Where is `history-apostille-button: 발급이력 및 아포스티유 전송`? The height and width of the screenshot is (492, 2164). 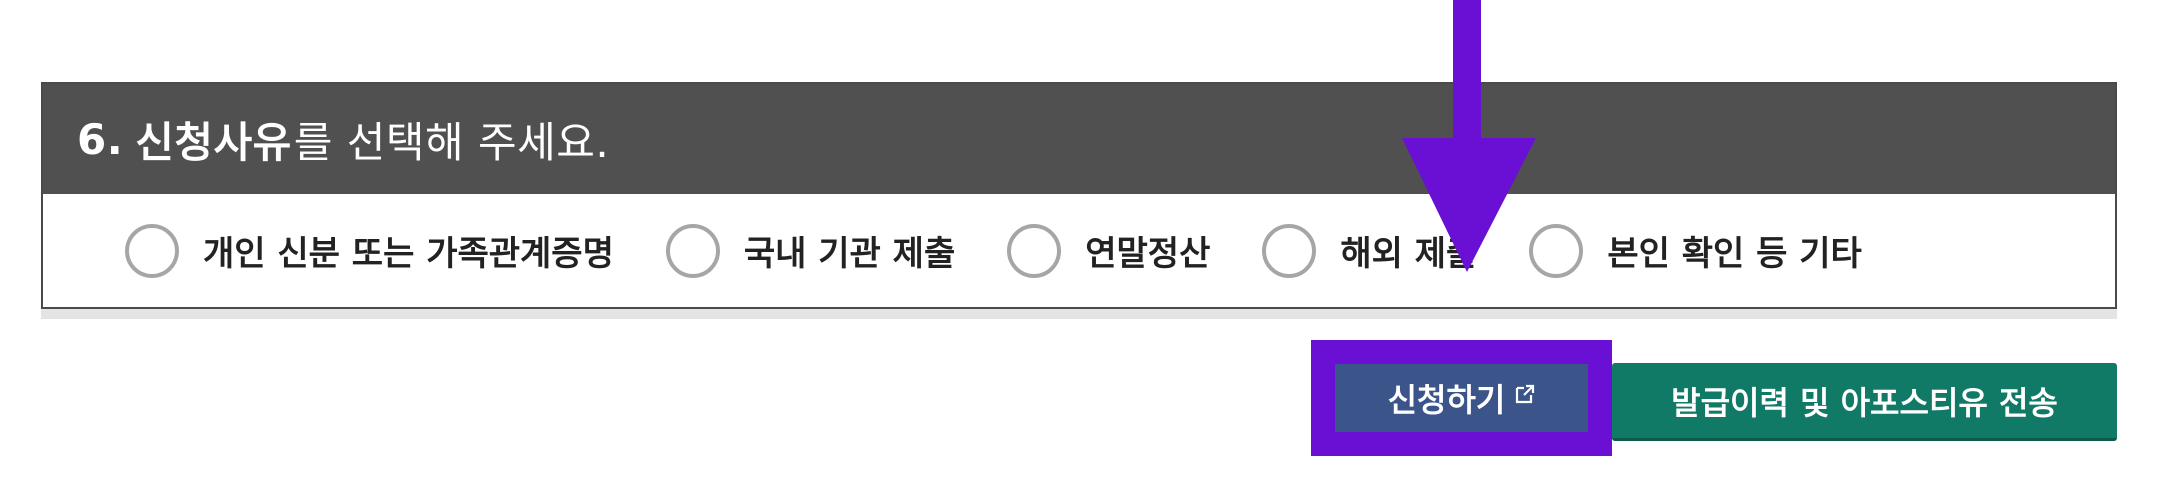
history-apostille-button: 발급이력 및 아포스티유 전송 is located at coordinates (1864, 402).